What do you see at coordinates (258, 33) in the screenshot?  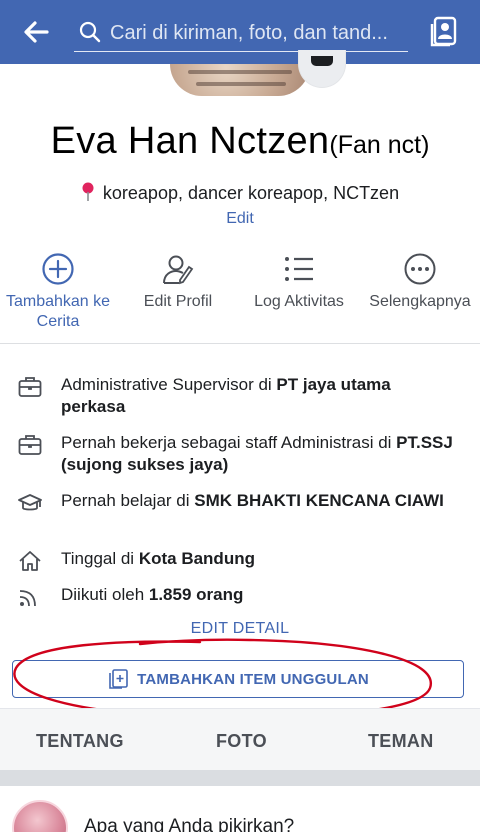 I see `search-input` at bounding box center [258, 33].